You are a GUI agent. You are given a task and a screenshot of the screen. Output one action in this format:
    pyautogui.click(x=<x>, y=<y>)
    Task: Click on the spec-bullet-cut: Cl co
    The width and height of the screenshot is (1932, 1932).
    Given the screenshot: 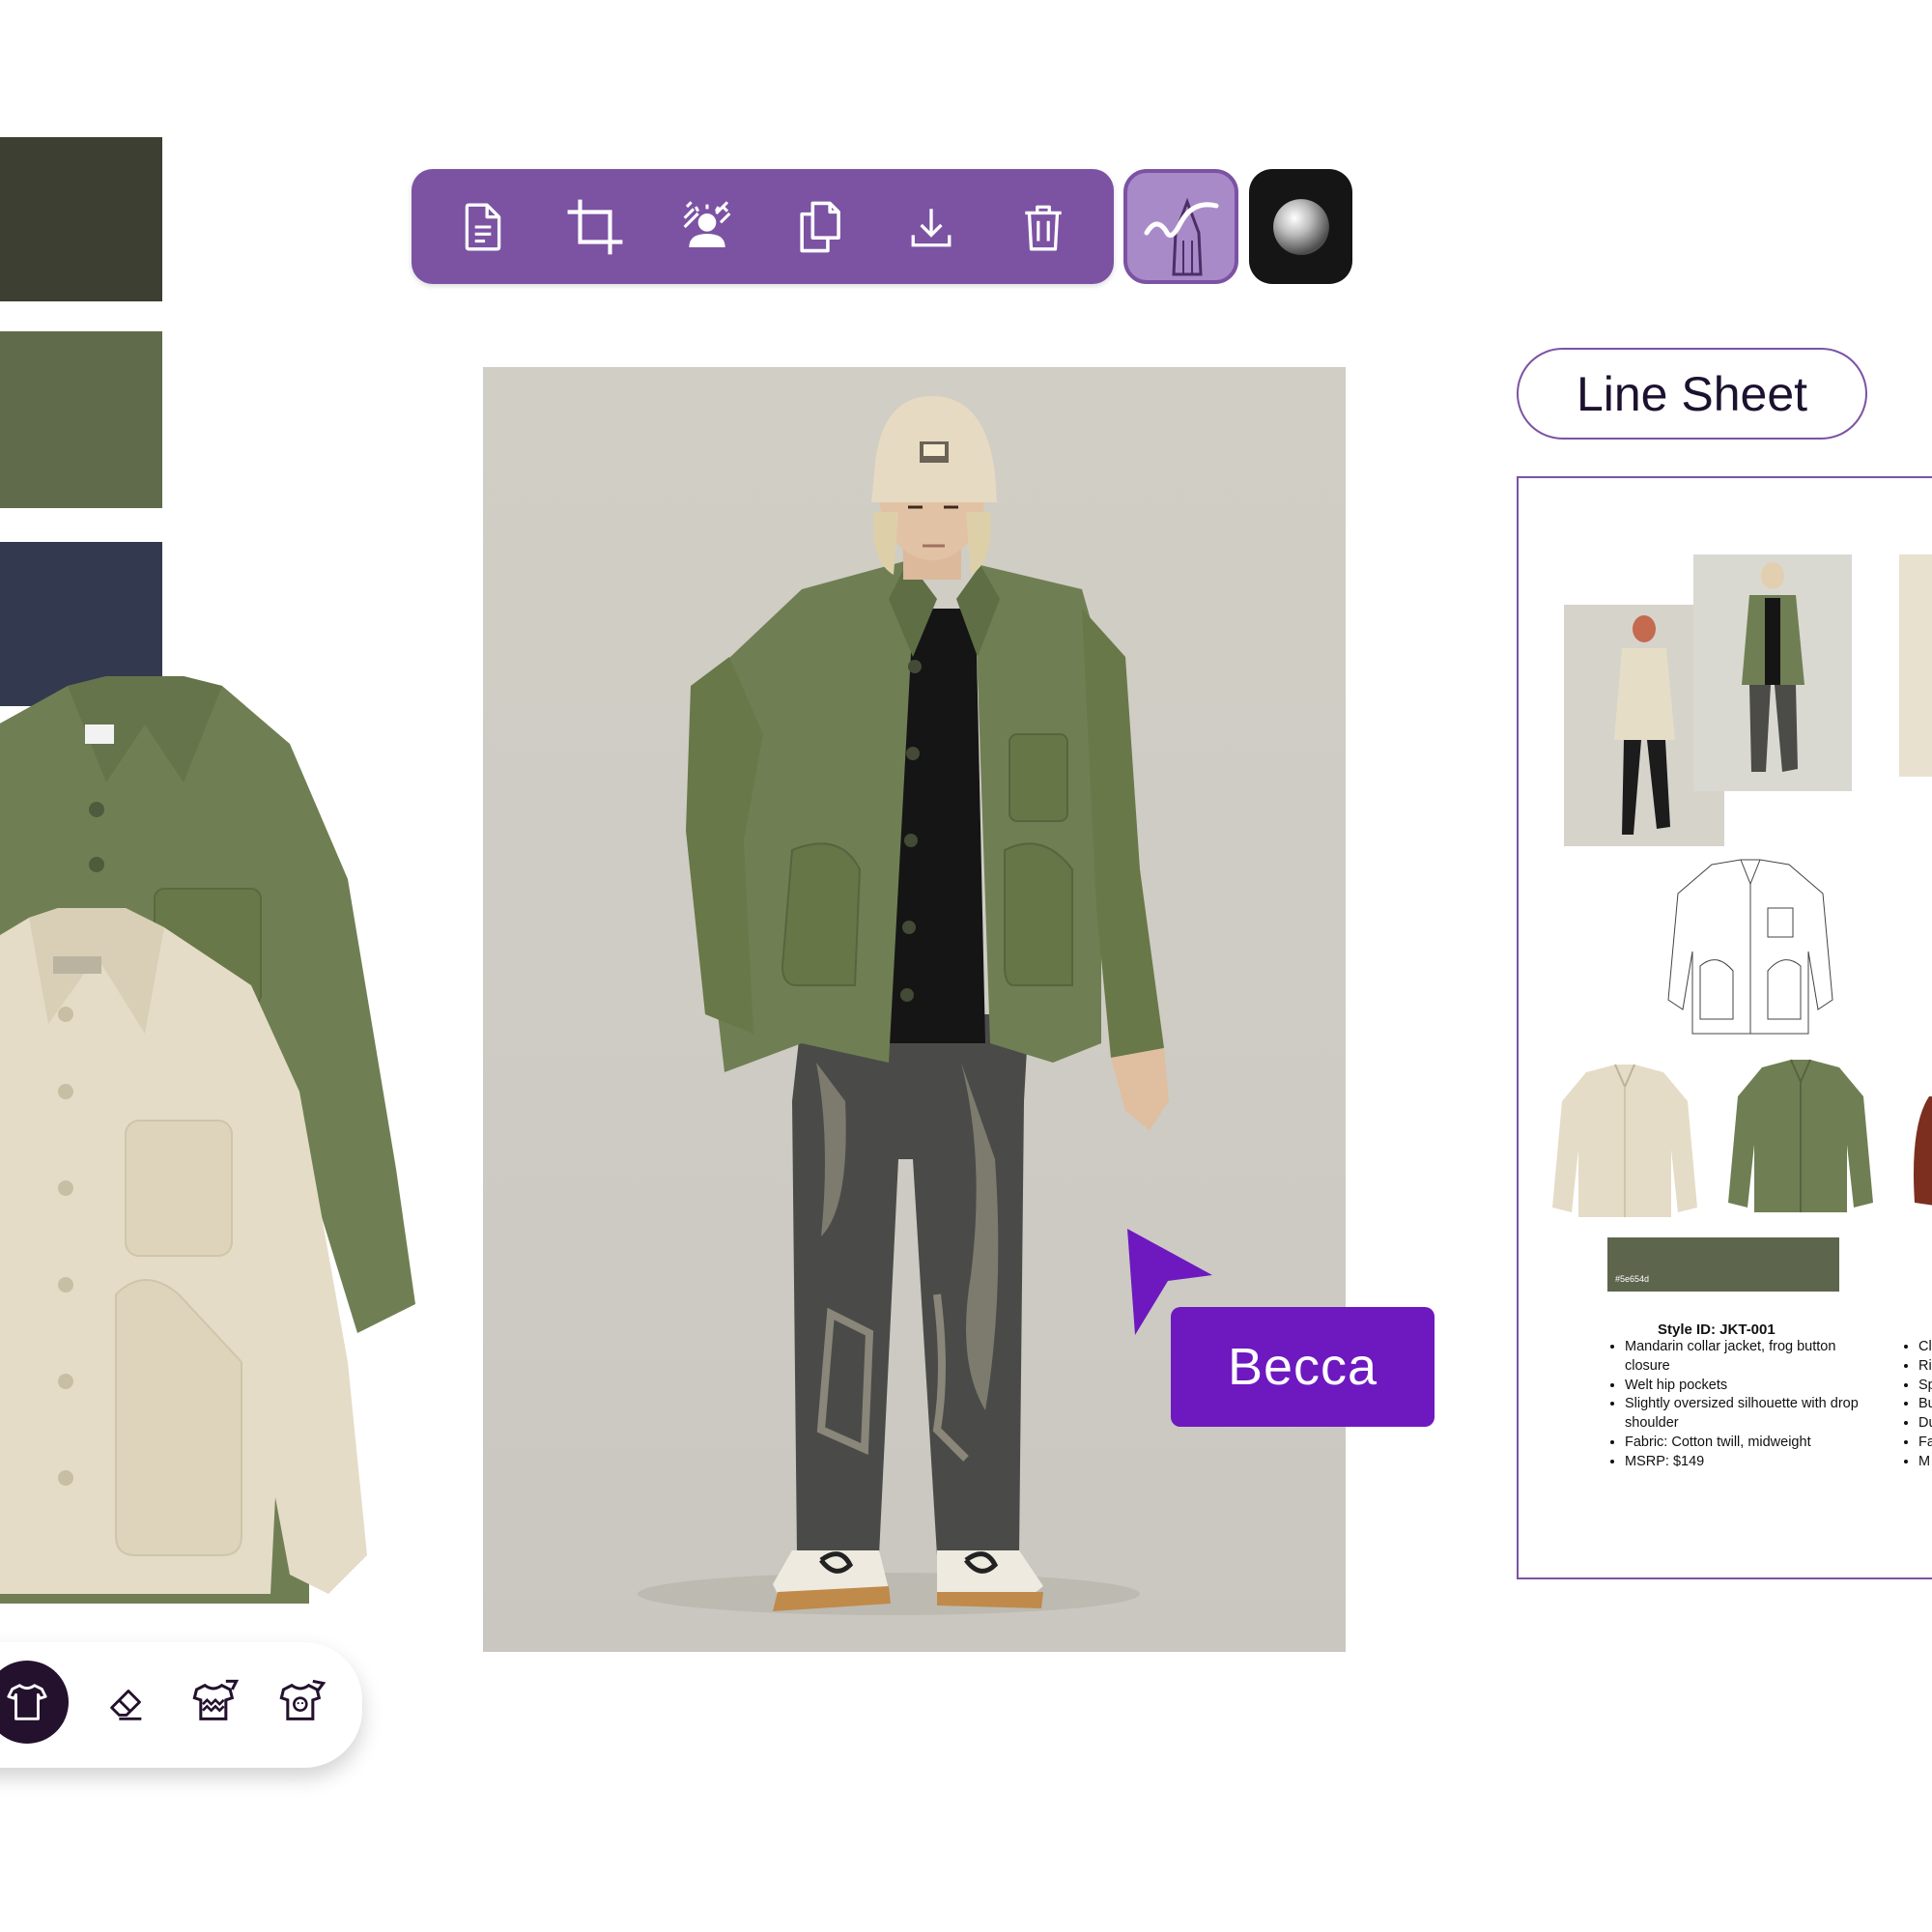 What is the action you would take?
    pyautogui.click(x=1925, y=1347)
    